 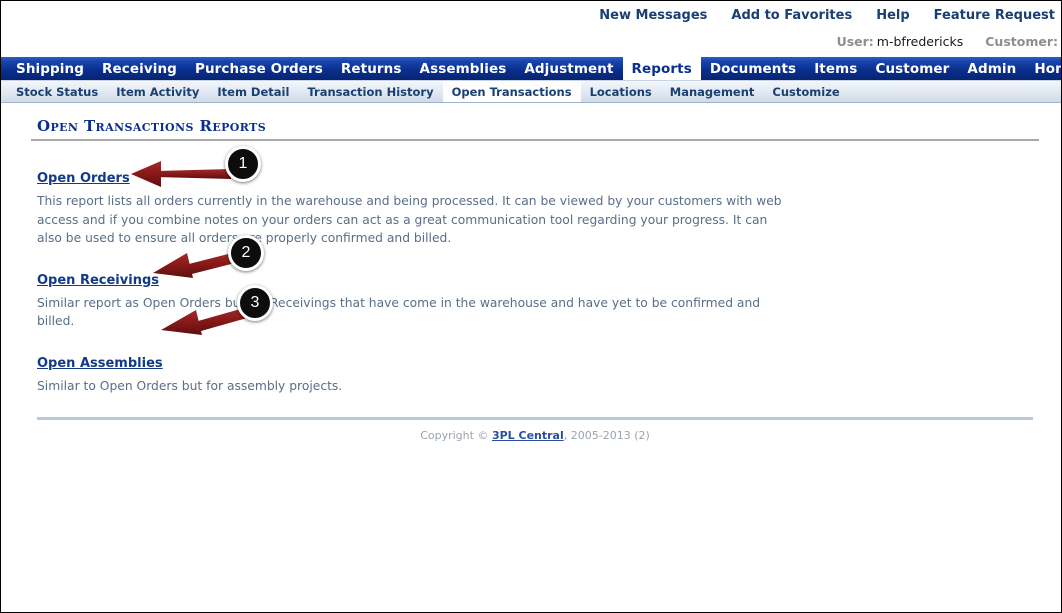 What do you see at coordinates (371, 68) in the screenshot?
I see `nav-item-returns: Returns` at bounding box center [371, 68].